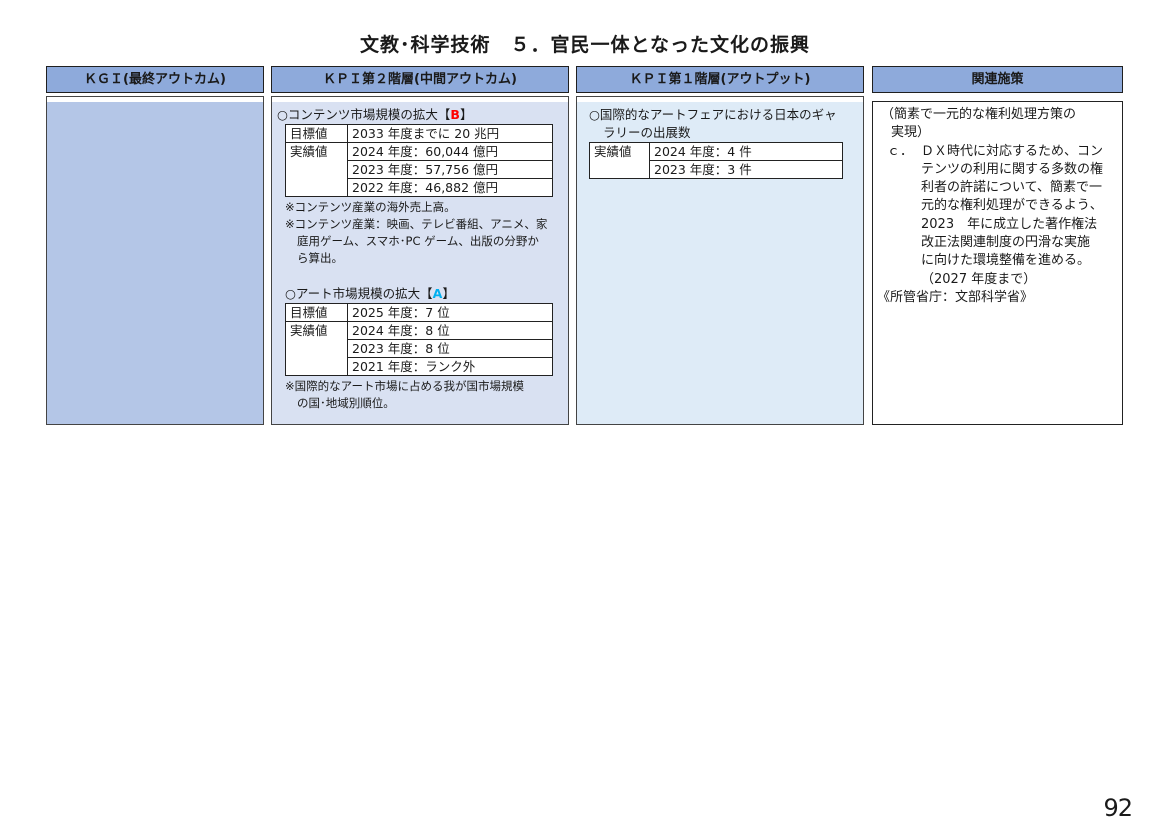 This screenshot has height=827, width=1170. I want to click on table-row: 実績値 2024 年度：4 件, so click(716, 160).